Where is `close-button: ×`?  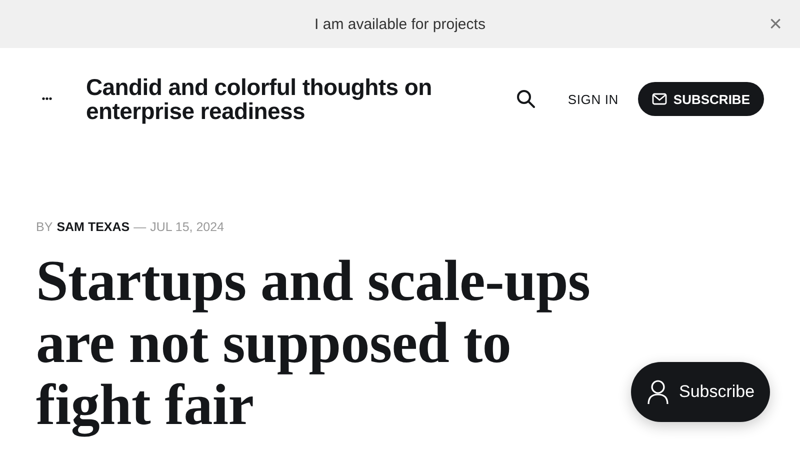 close-button: × is located at coordinates (775, 24).